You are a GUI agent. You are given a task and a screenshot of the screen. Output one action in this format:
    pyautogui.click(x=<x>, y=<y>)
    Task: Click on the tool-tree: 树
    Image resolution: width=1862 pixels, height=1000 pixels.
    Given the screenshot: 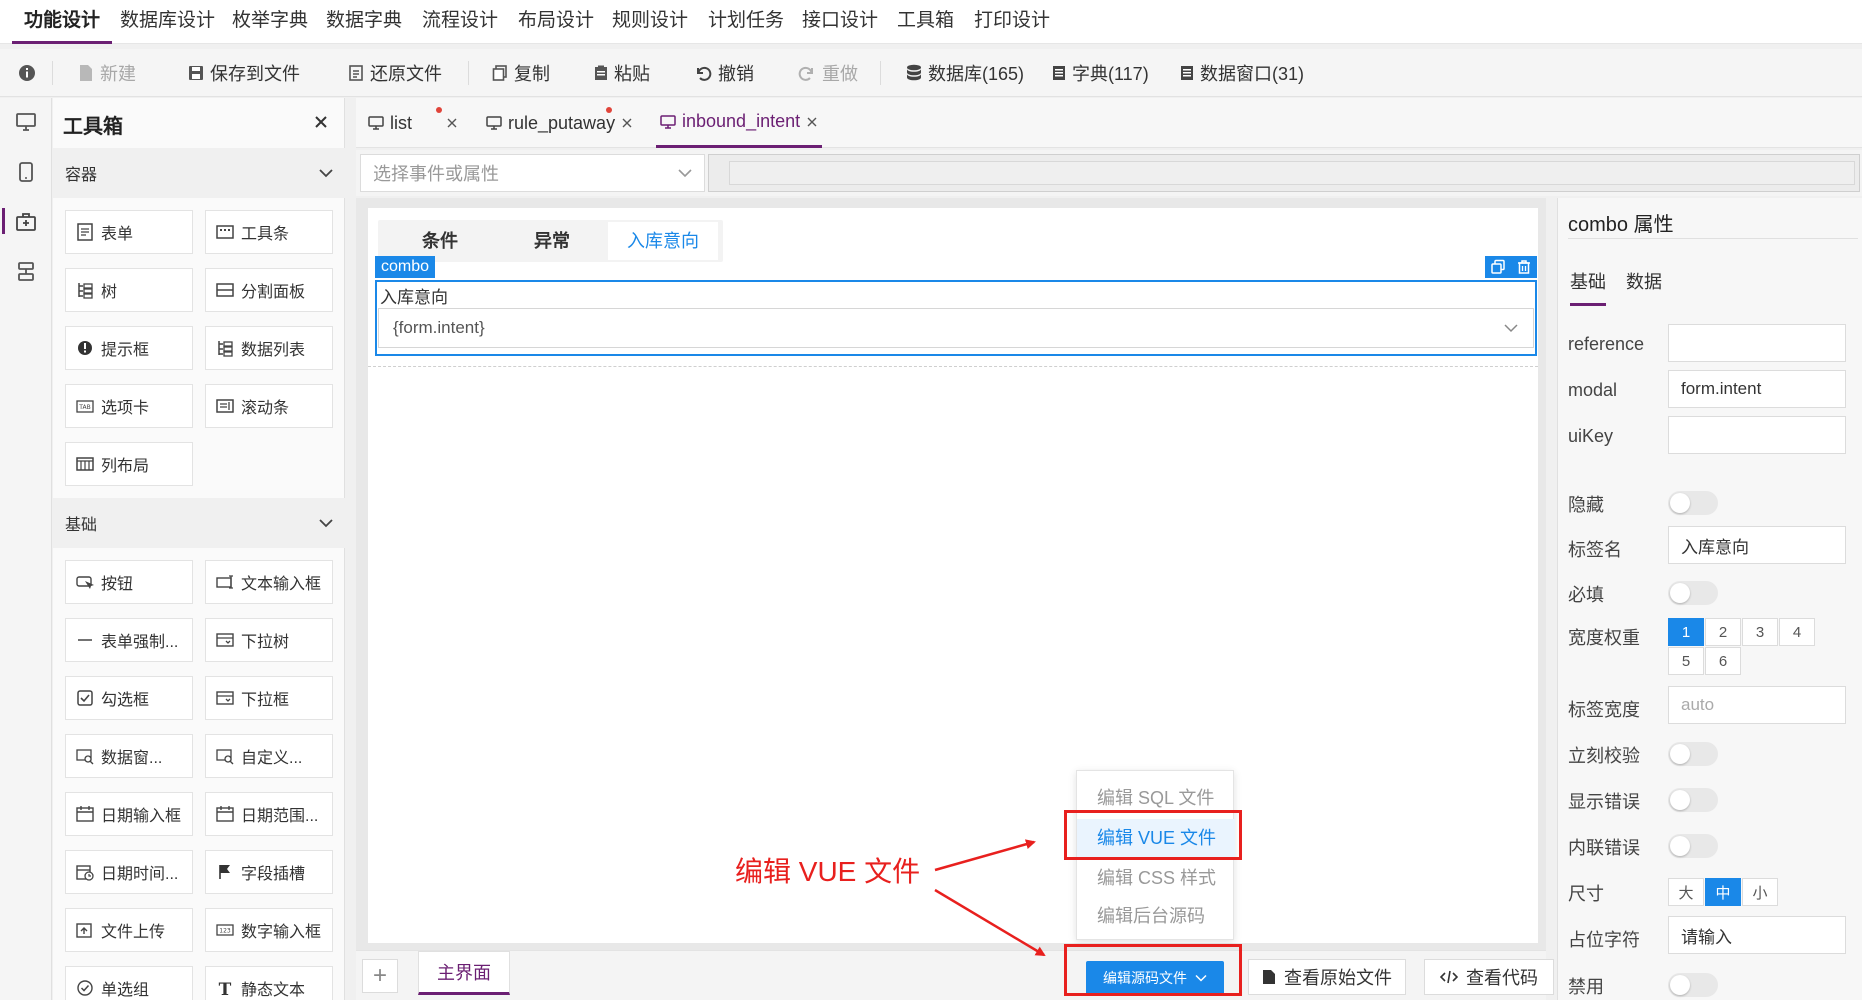 What is the action you would take?
    pyautogui.click(x=129, y=290)
    